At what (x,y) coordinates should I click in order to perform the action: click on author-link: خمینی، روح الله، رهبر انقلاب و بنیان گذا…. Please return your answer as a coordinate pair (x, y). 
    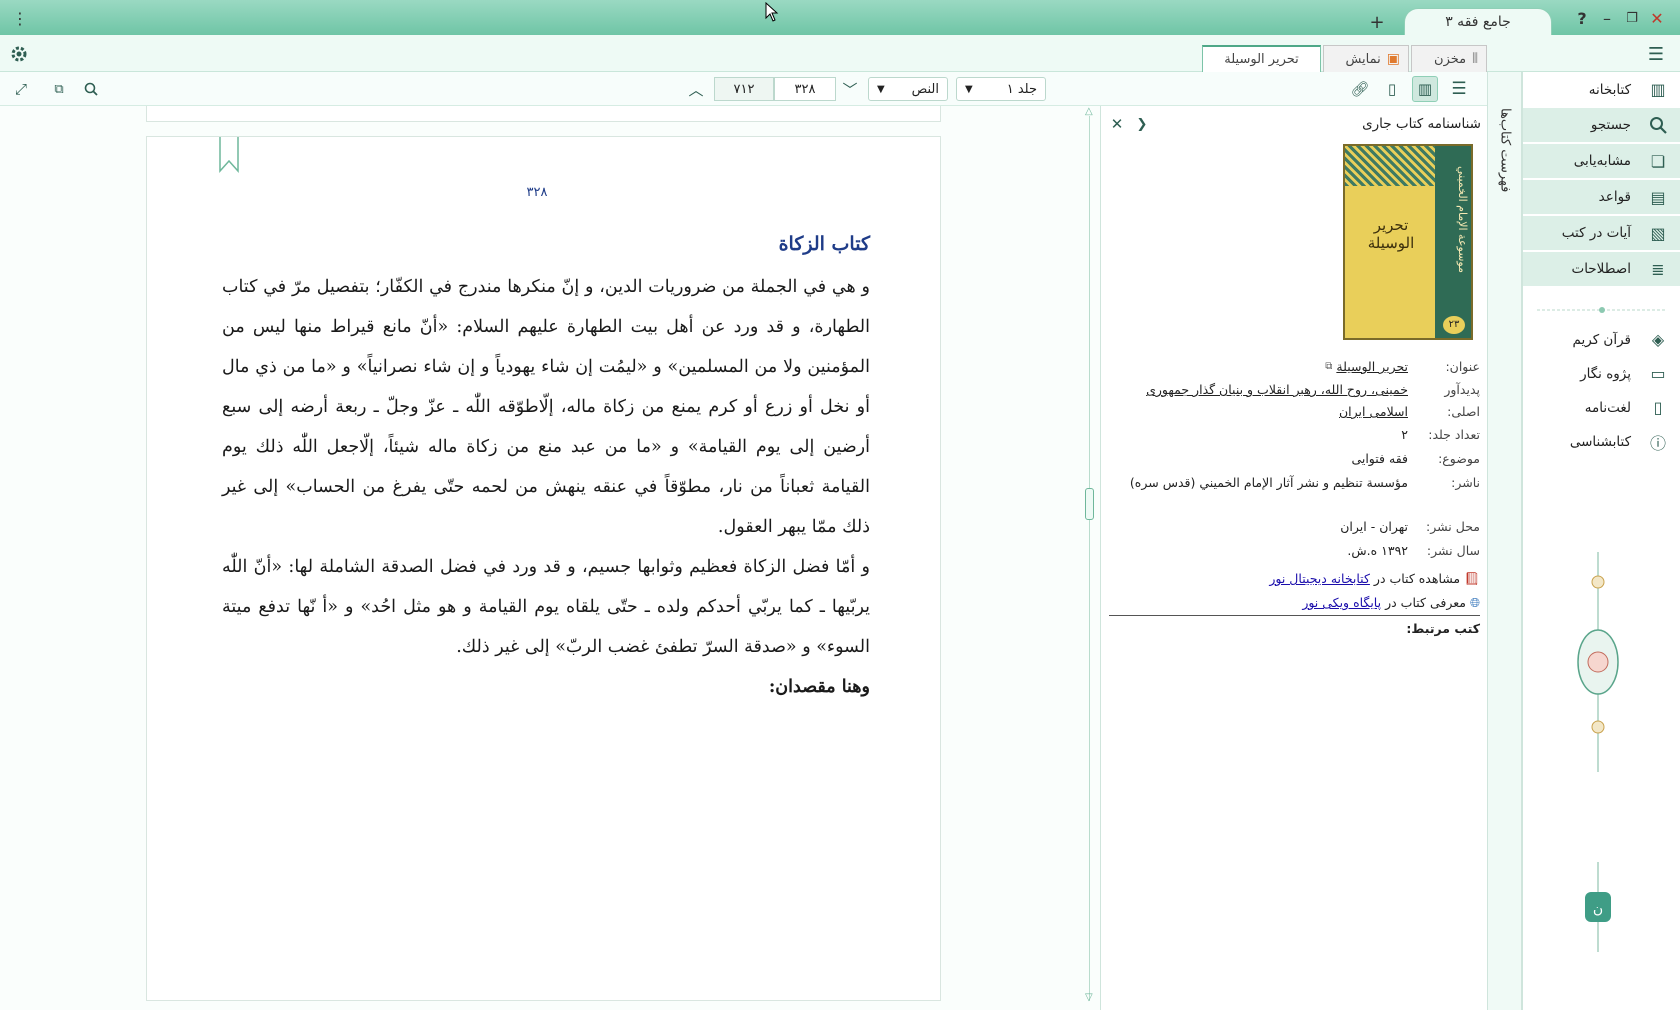
    Looking at the image, I should click on (1258, 401).